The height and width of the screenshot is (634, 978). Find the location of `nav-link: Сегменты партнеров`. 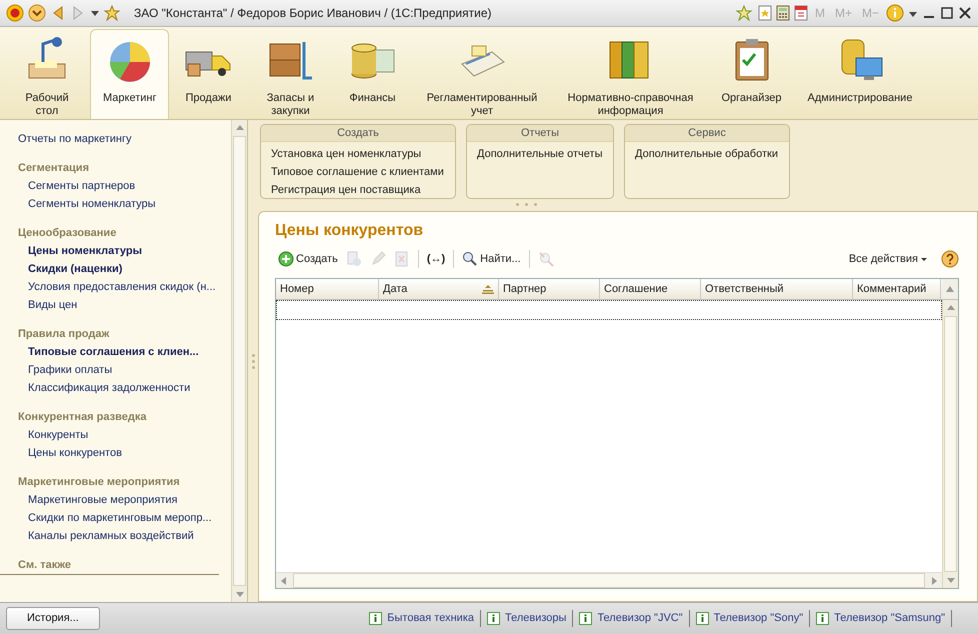

nav-link: Сегменты партнеров is located at coordinates (115, 186).